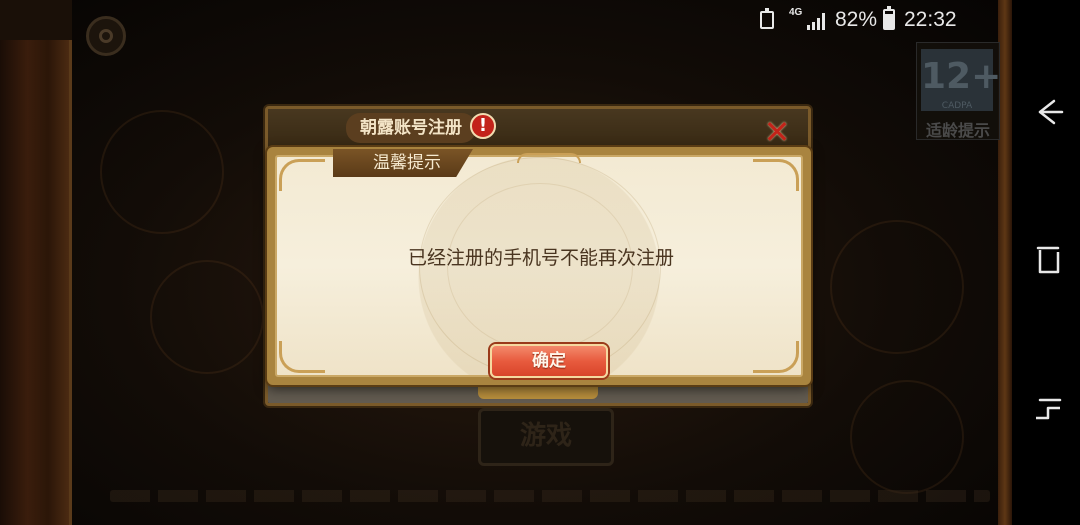  I want to click on battery-percentage: 82%, so click(856, 19).